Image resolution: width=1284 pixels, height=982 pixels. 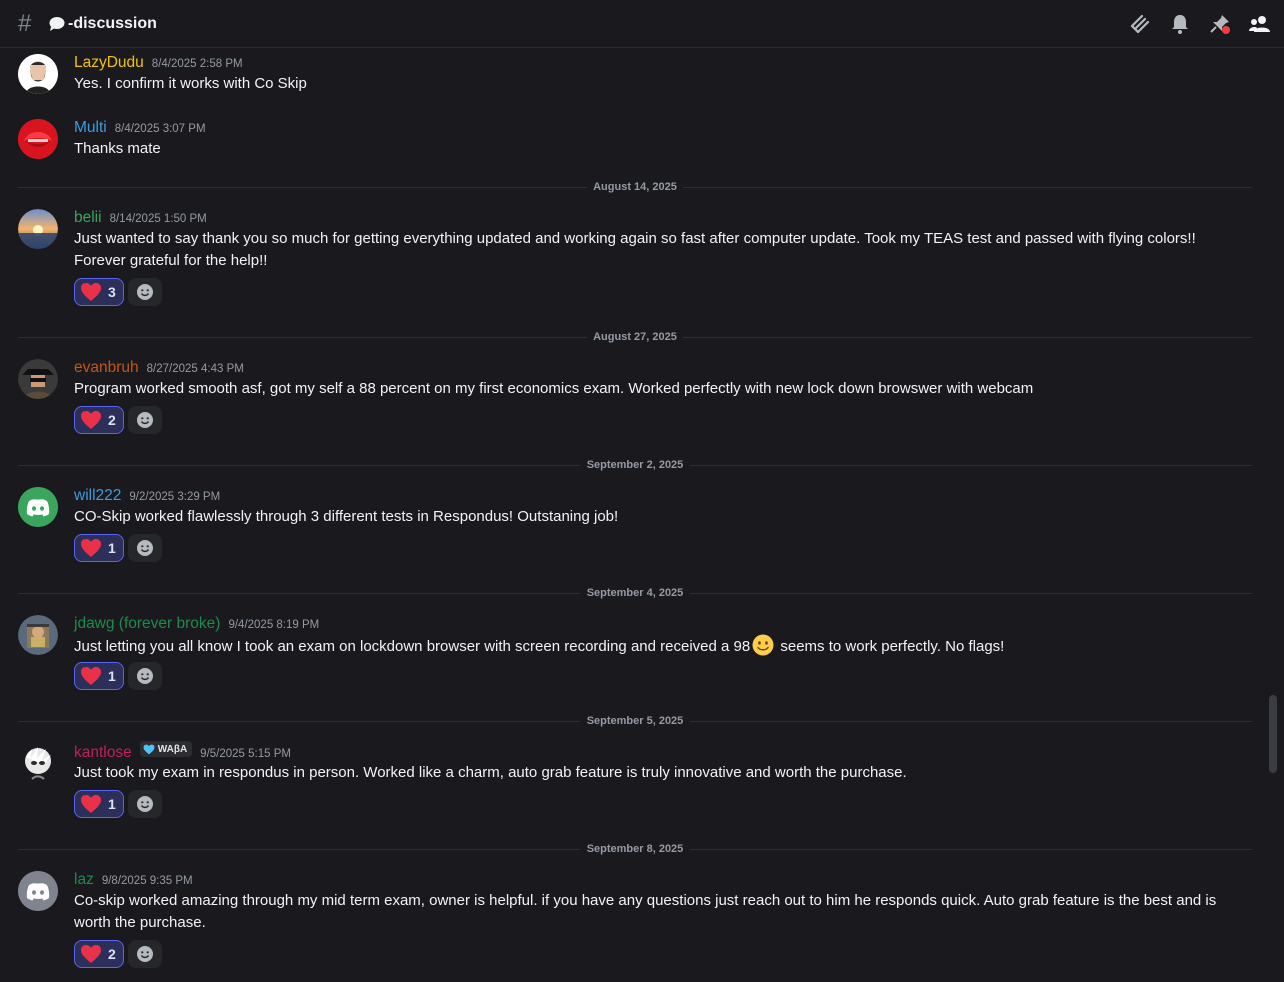 What do you see at coordinates (103, 753) in the screenshot?
I see `username: kantlose` at bounding box center [103, 753].